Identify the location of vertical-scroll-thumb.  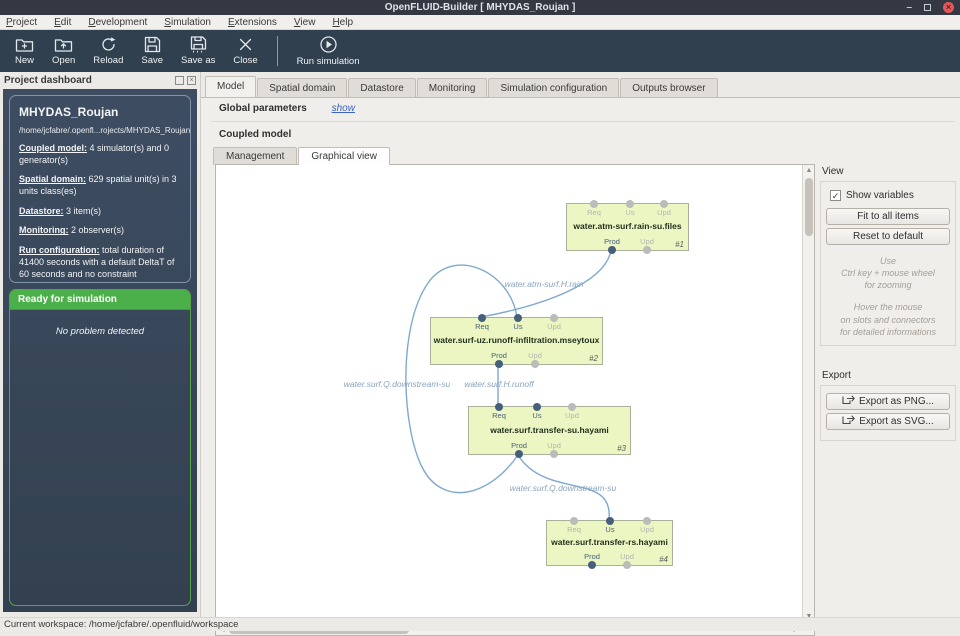
(809, 207).